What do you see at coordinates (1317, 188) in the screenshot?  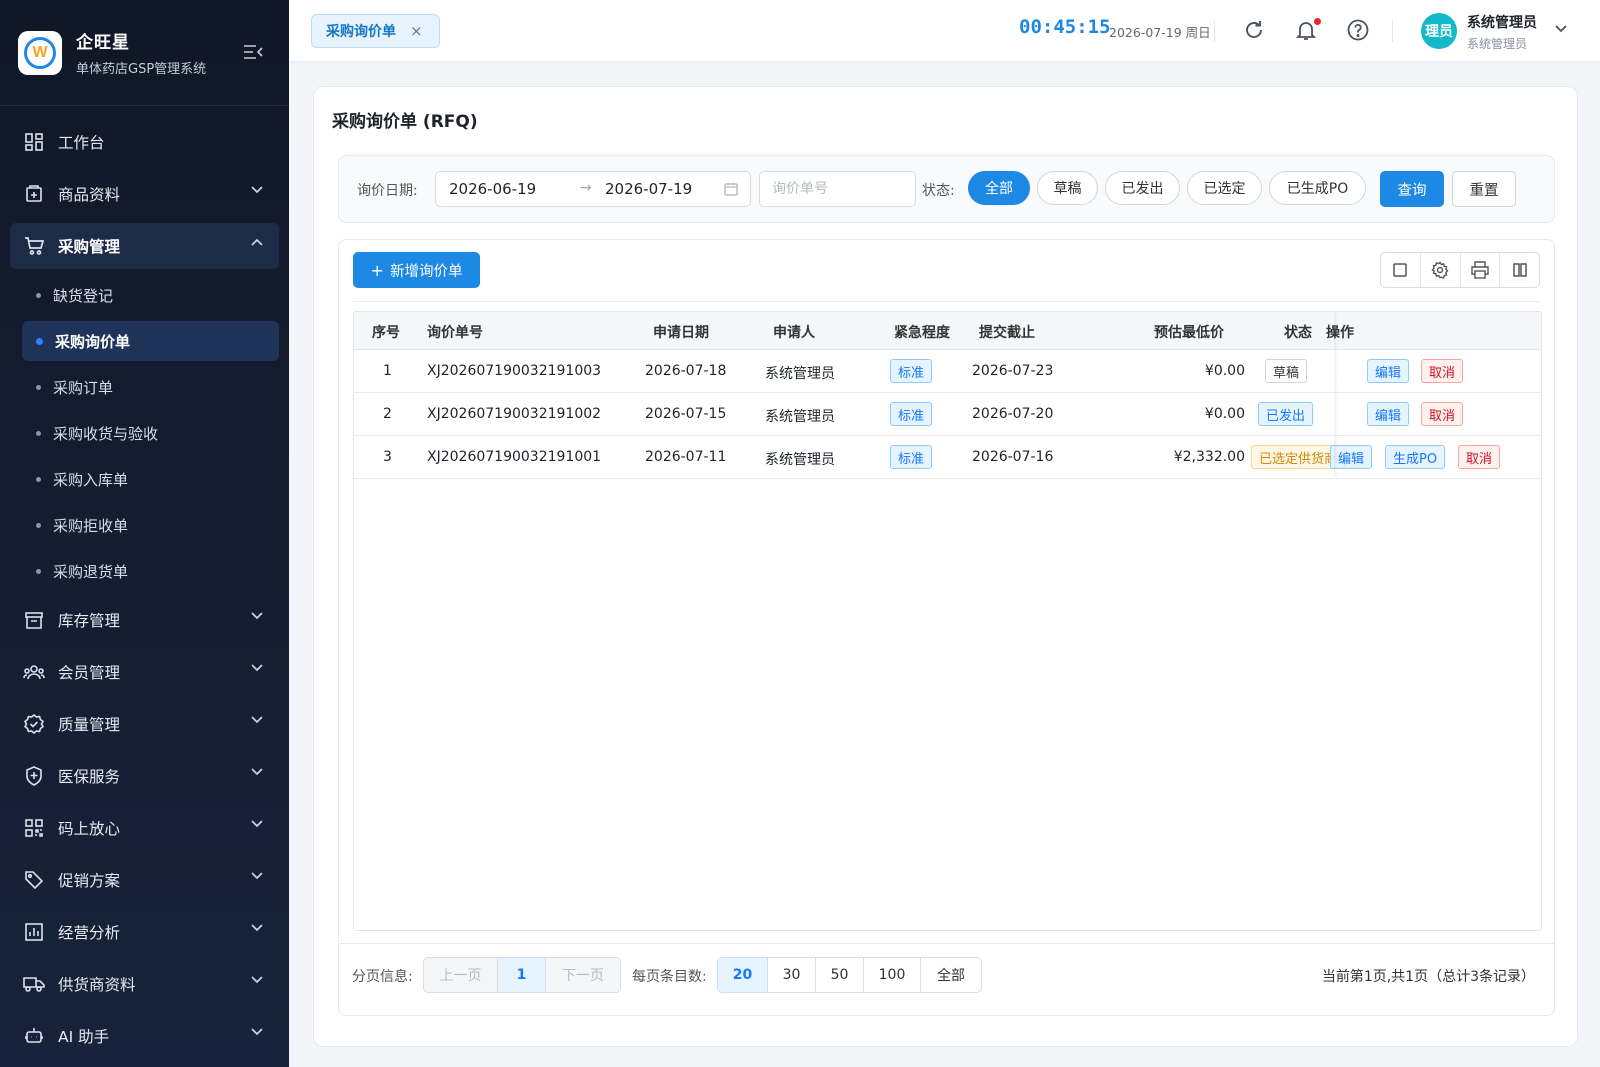 I see `status-filter-po-generated: 已生成PO` at bounding box center [1317, 188].